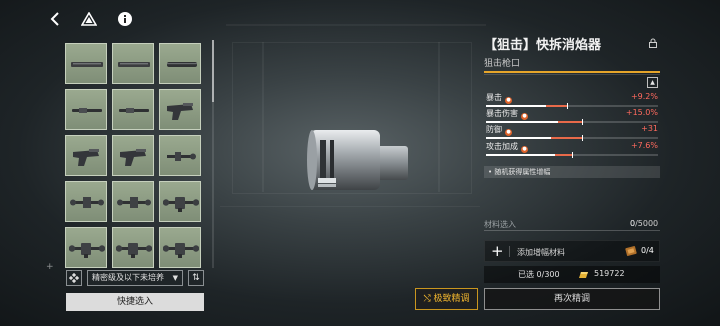  I want to click on back-button, so click(55, 19).